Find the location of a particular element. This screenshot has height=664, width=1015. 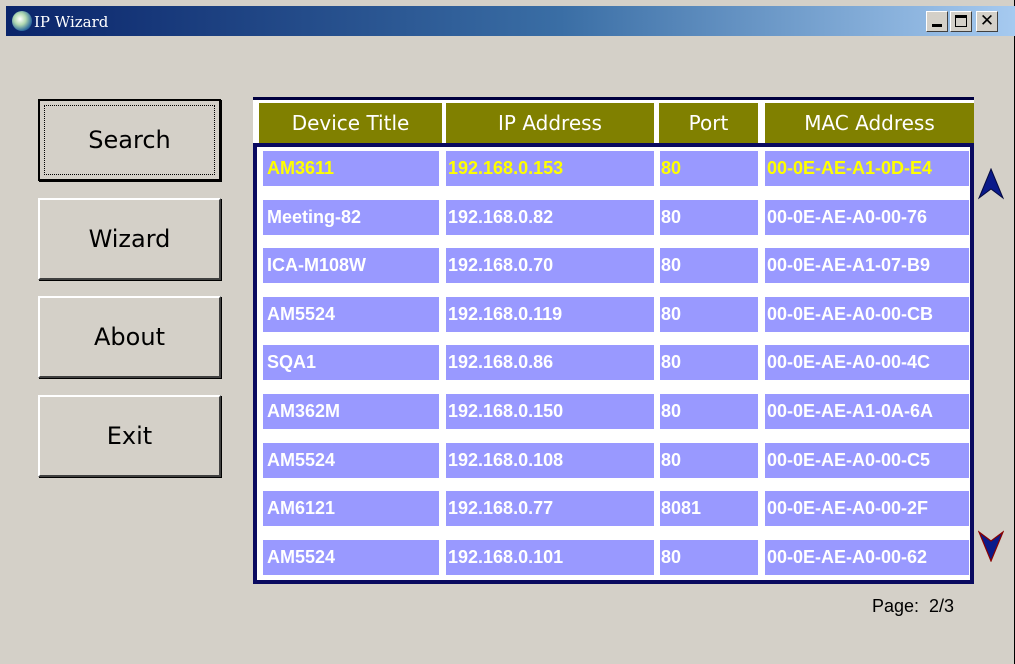

column-header-ip-address: IP Address is located at coordinates (550, 123).